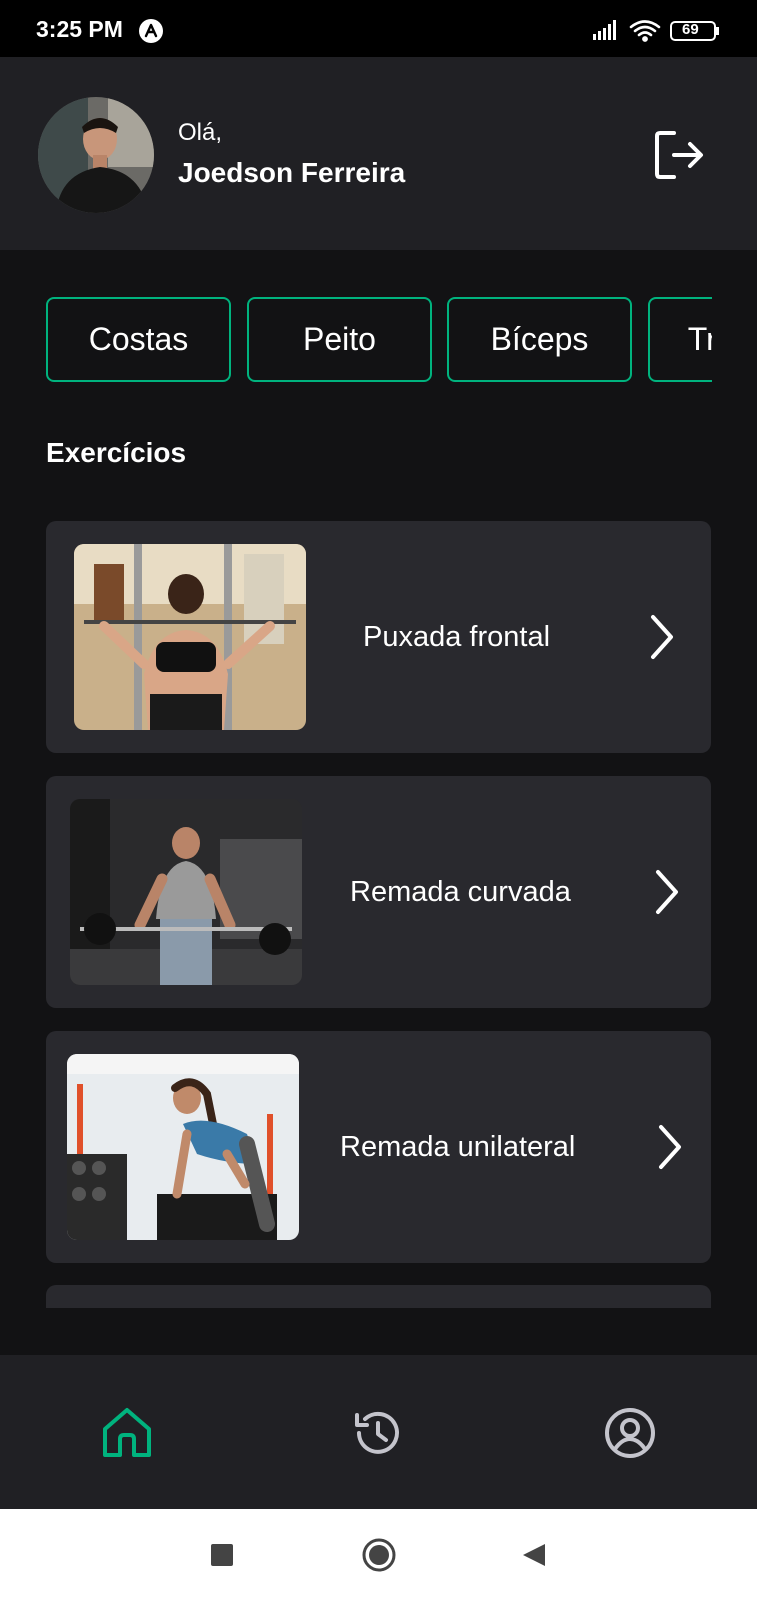  I want to click on category-list: Costas Peito Bíceps Tríceps, so click(379, 339).